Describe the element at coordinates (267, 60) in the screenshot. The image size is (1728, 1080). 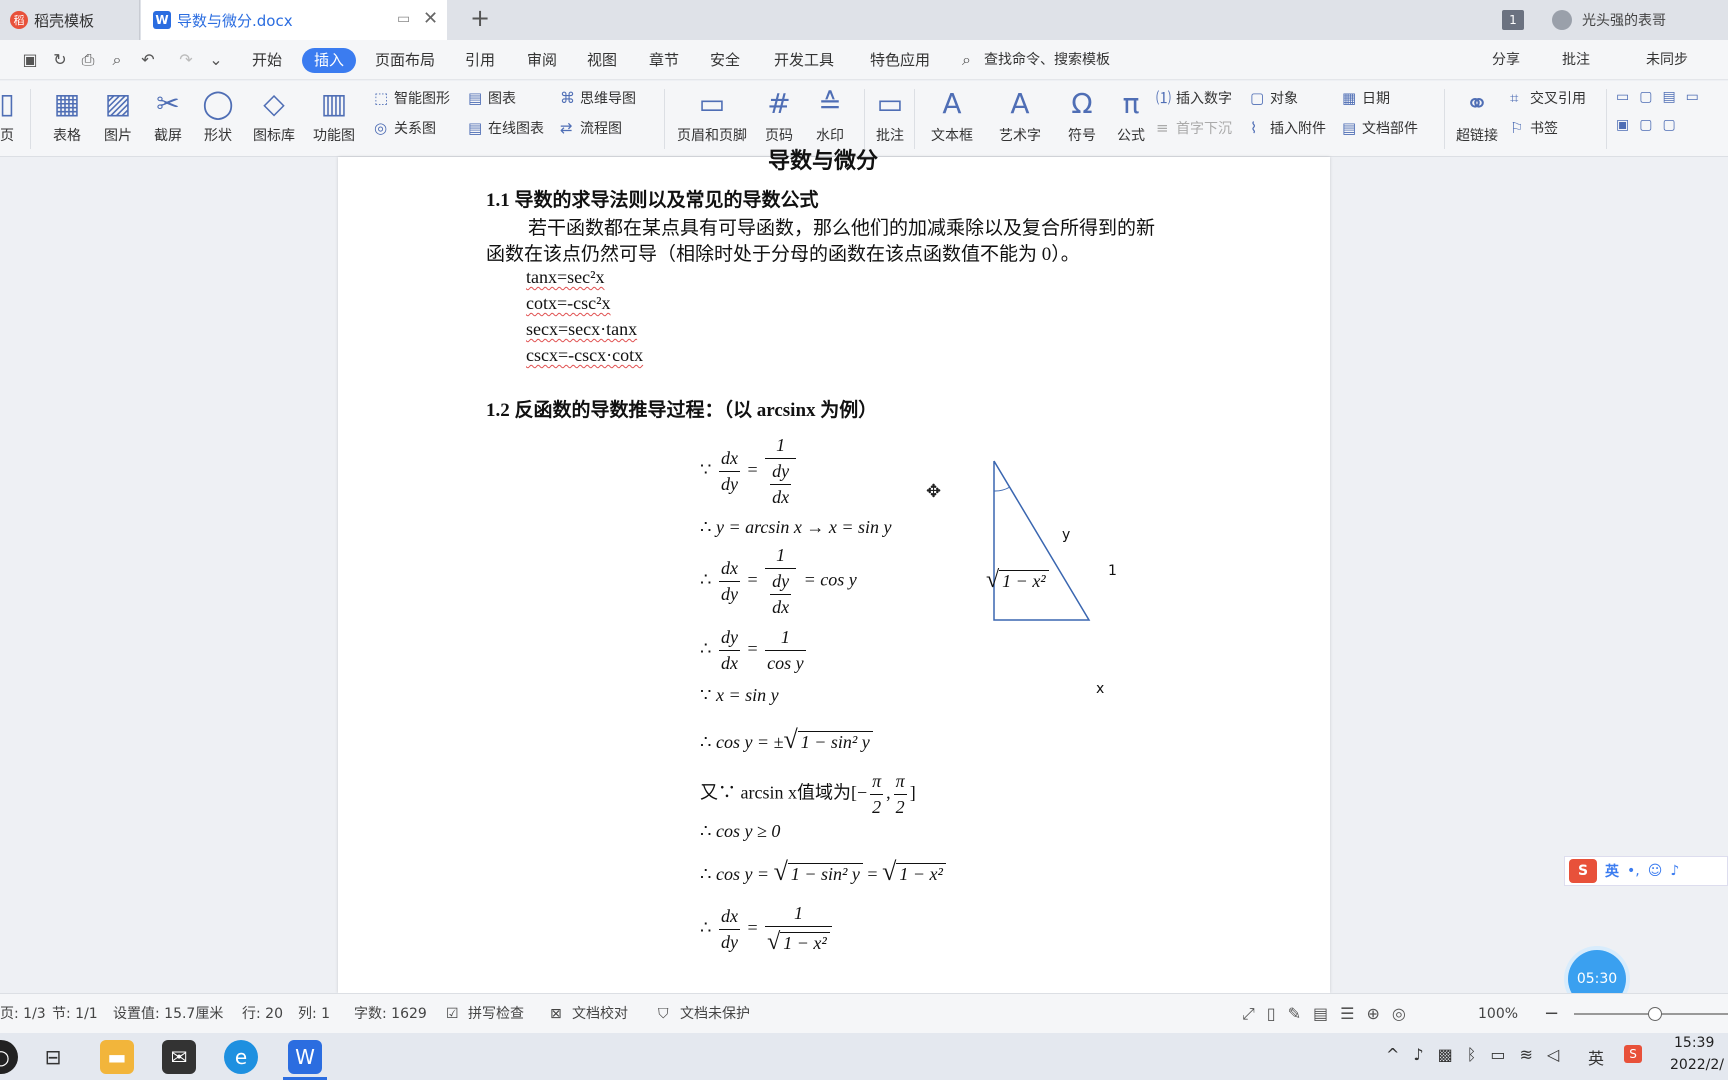
I see `menu-home: 开始` at that location.